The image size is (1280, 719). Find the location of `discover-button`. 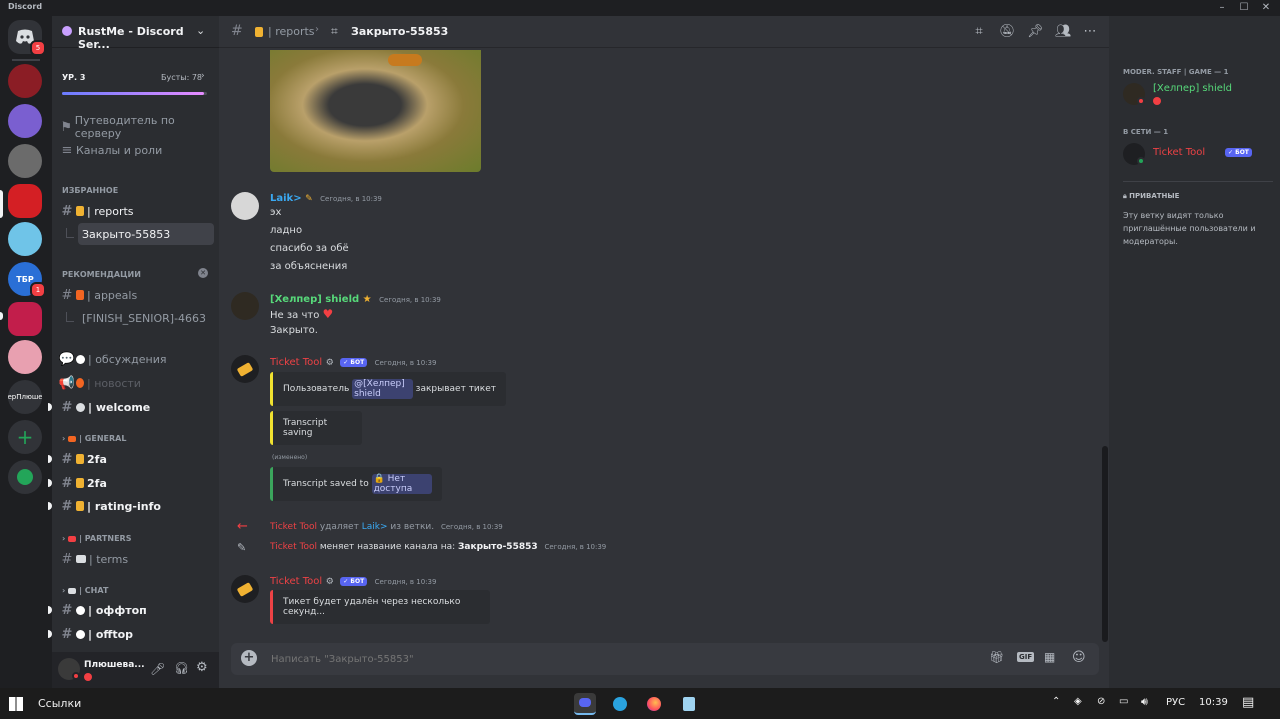

discover-button is located at coordinates (25, 477).